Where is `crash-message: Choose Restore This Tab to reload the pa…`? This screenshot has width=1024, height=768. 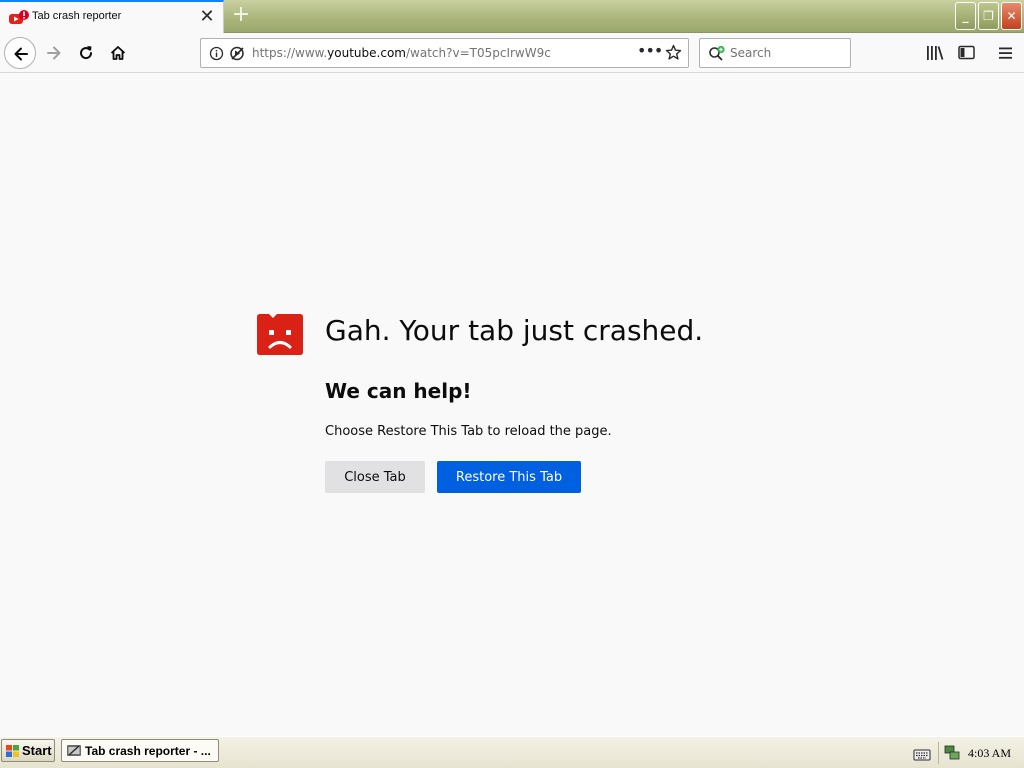
crash-message: Choose Restore This Tab to reload the pa… is located at coordinates (468, 431).